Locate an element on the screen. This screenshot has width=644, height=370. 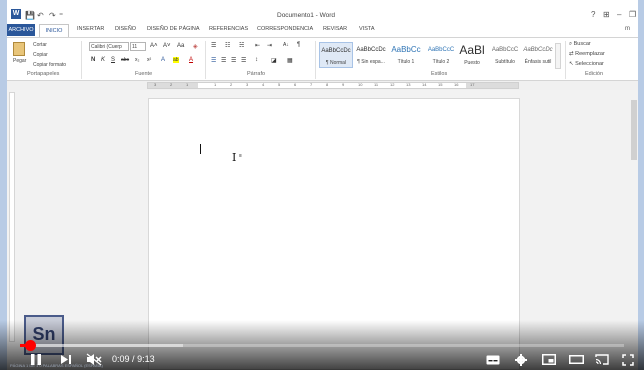
ruler-number: 12 is located at coordinates (392, 84).